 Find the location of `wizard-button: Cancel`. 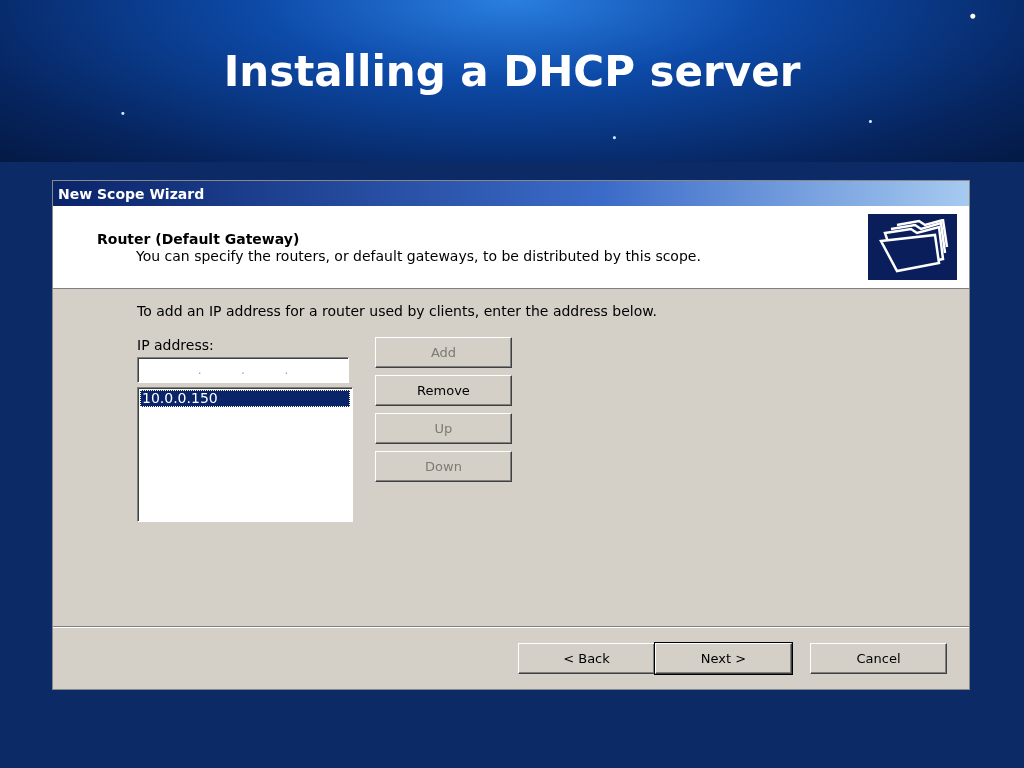

wizard-button: Cancel is located at coordinates (878, 658).